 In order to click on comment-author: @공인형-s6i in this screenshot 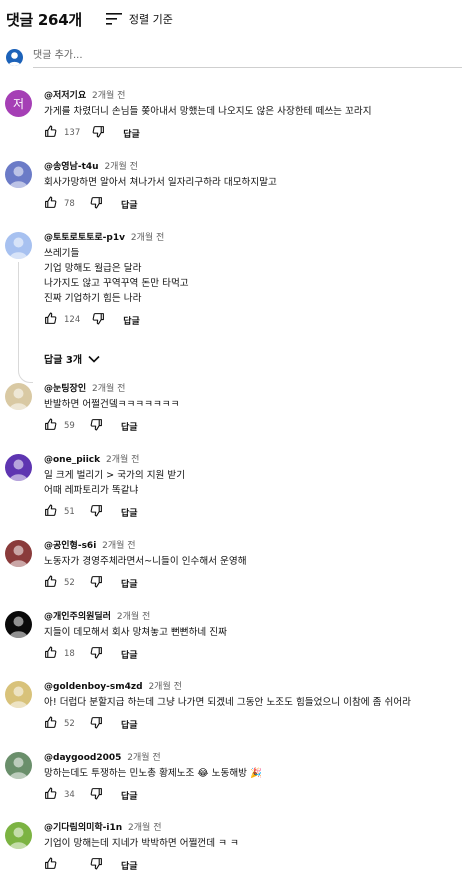, I will do `click(70, 546)`.